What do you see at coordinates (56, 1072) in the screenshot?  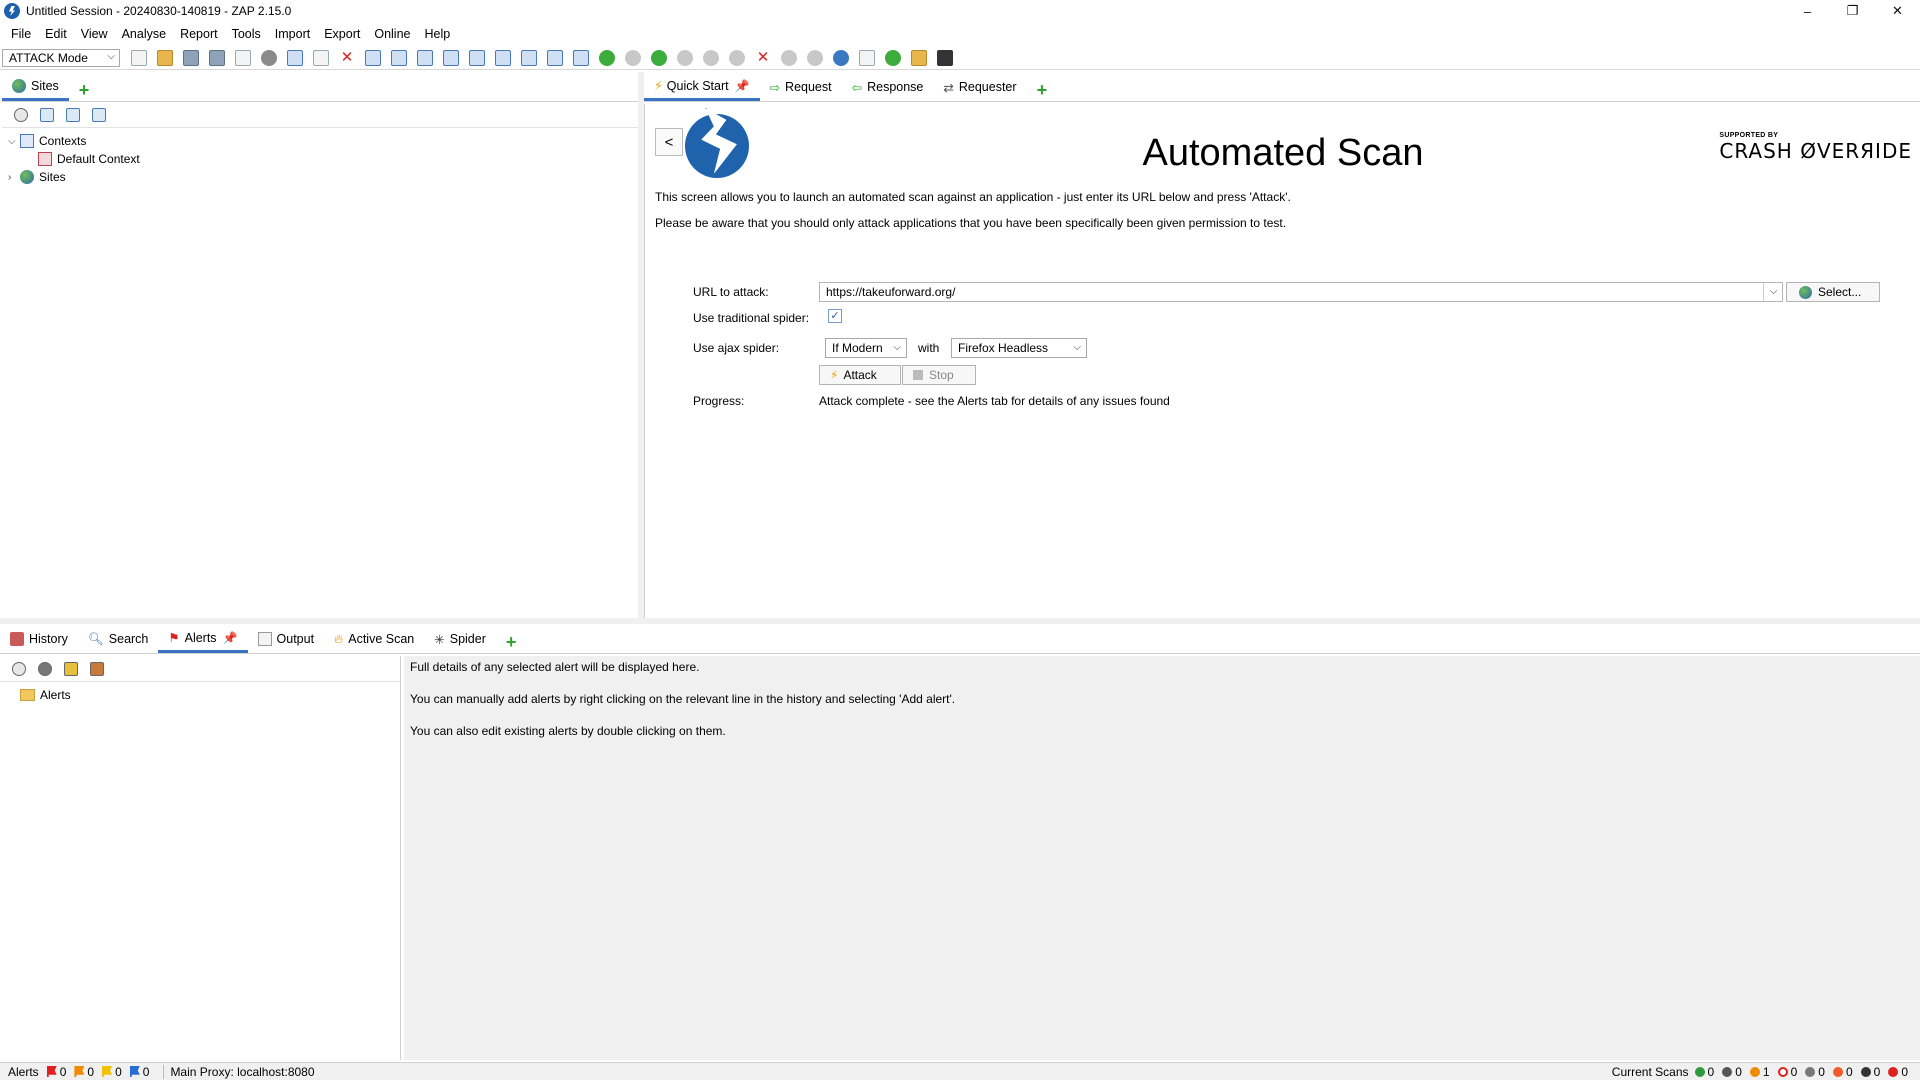 I see `status-high-alerts: 0` at bounding box center [56, 1072].